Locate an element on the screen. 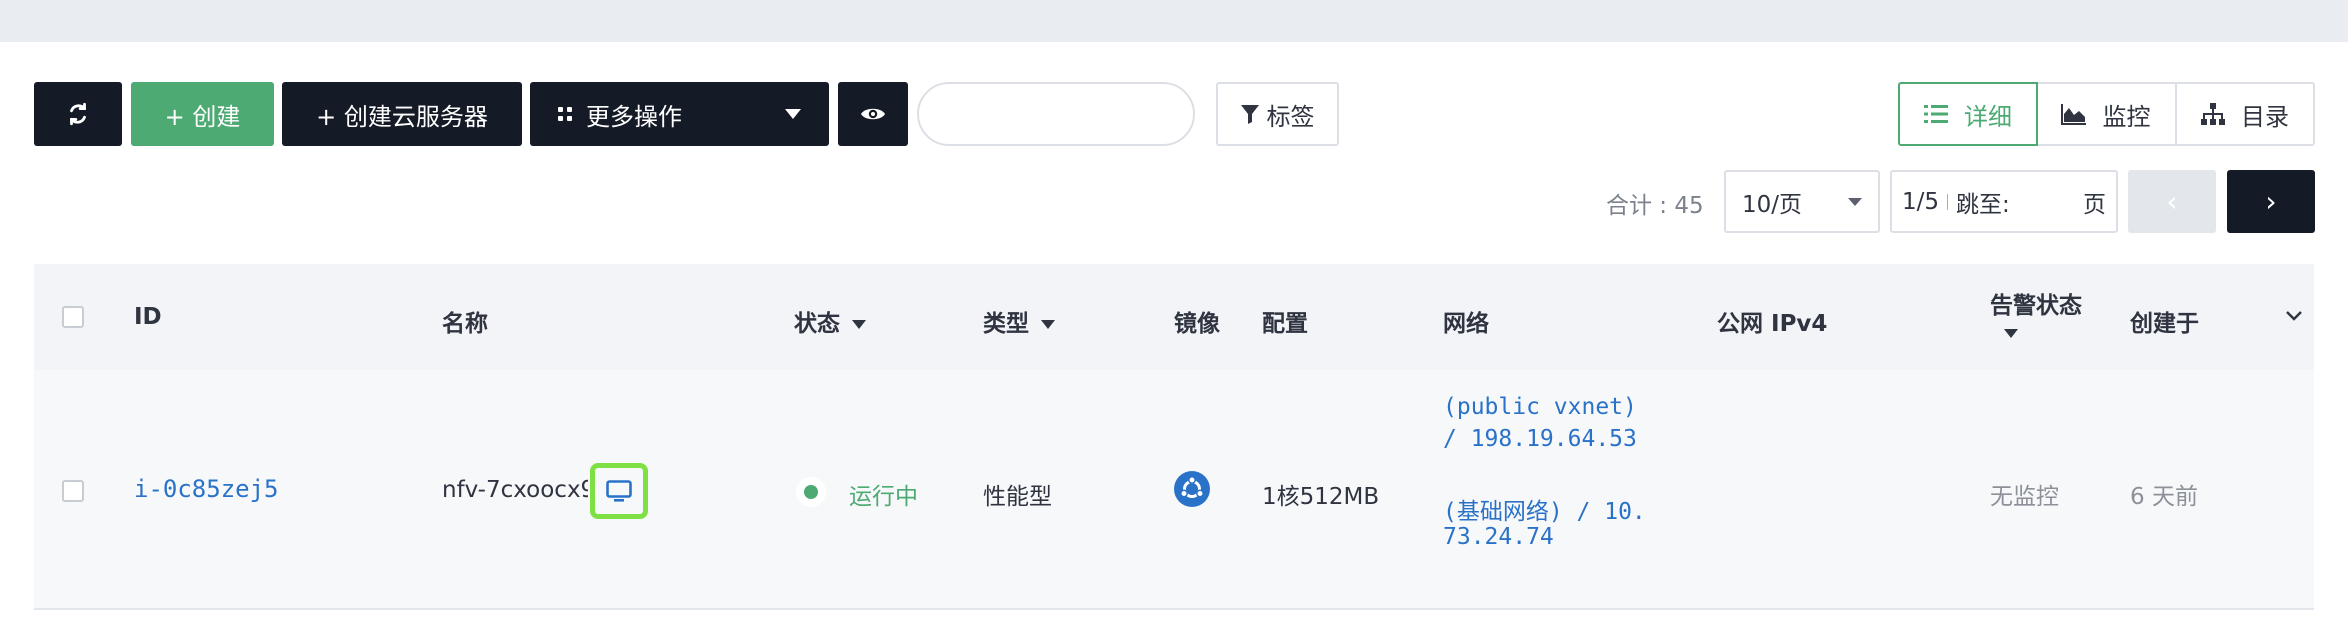  network-base-link: (基础网络) / 10. is located at coordinates (1544, 509).